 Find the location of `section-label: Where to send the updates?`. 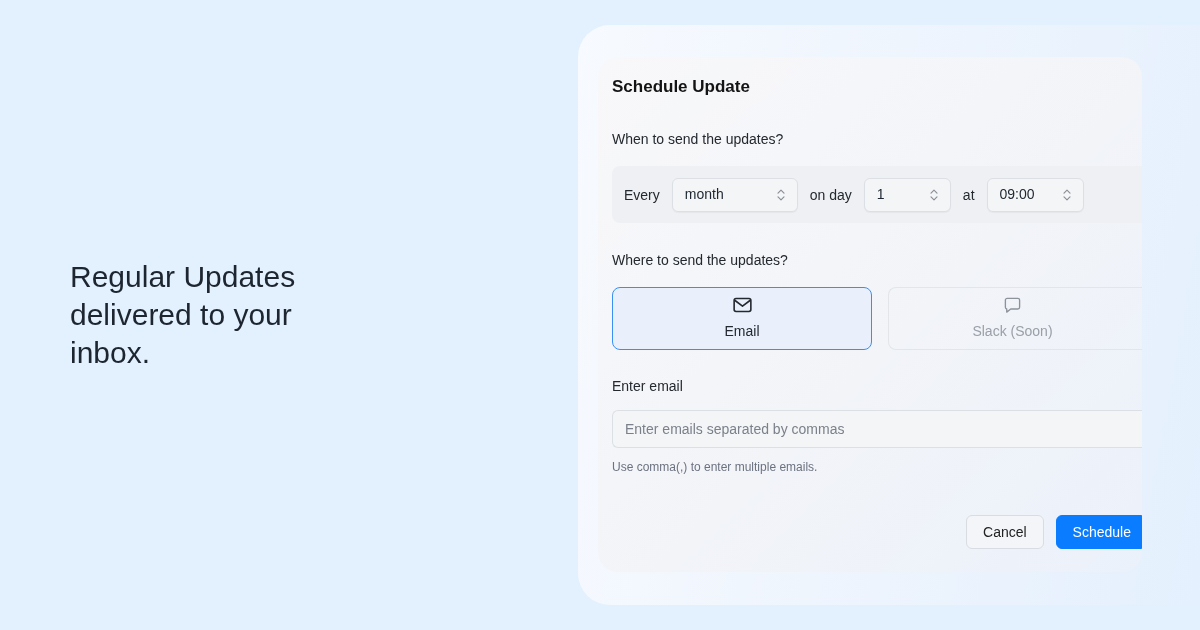

section-label: Where to send the updates? is located at coordinates (700, 260).